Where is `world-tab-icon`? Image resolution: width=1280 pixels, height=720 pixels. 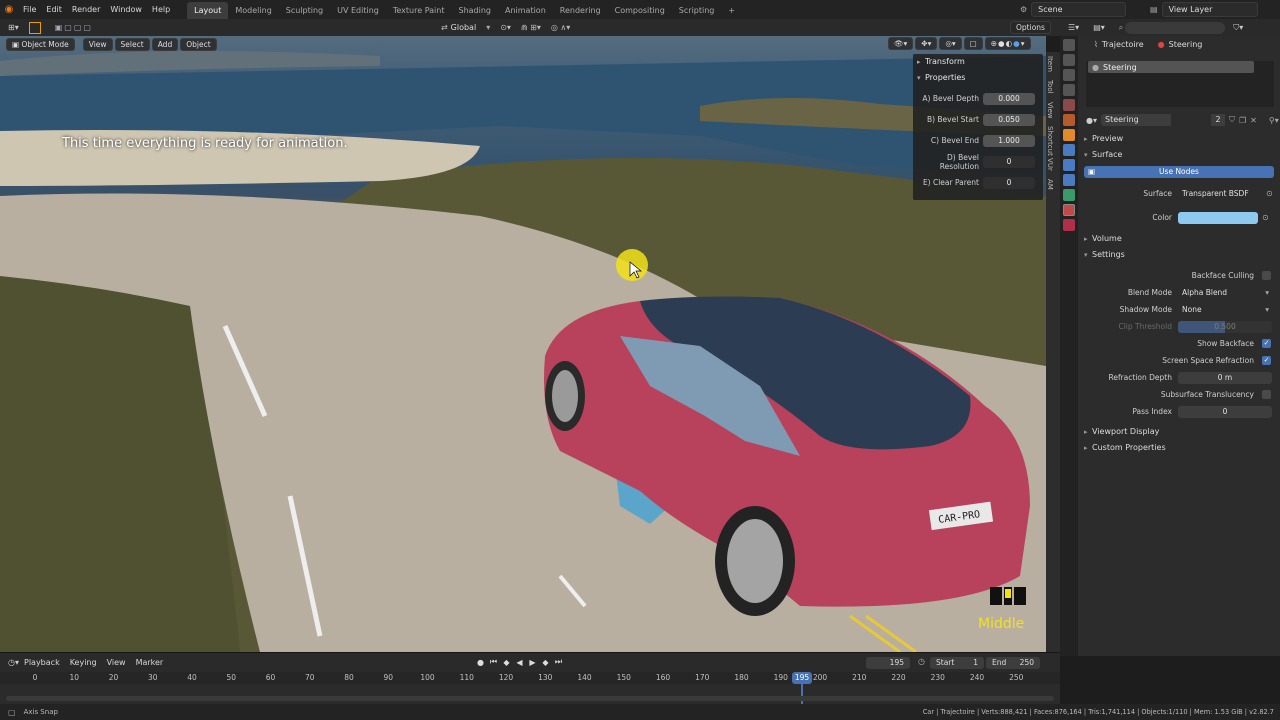
world-tab-icon is located at coordinates (1069, 120).